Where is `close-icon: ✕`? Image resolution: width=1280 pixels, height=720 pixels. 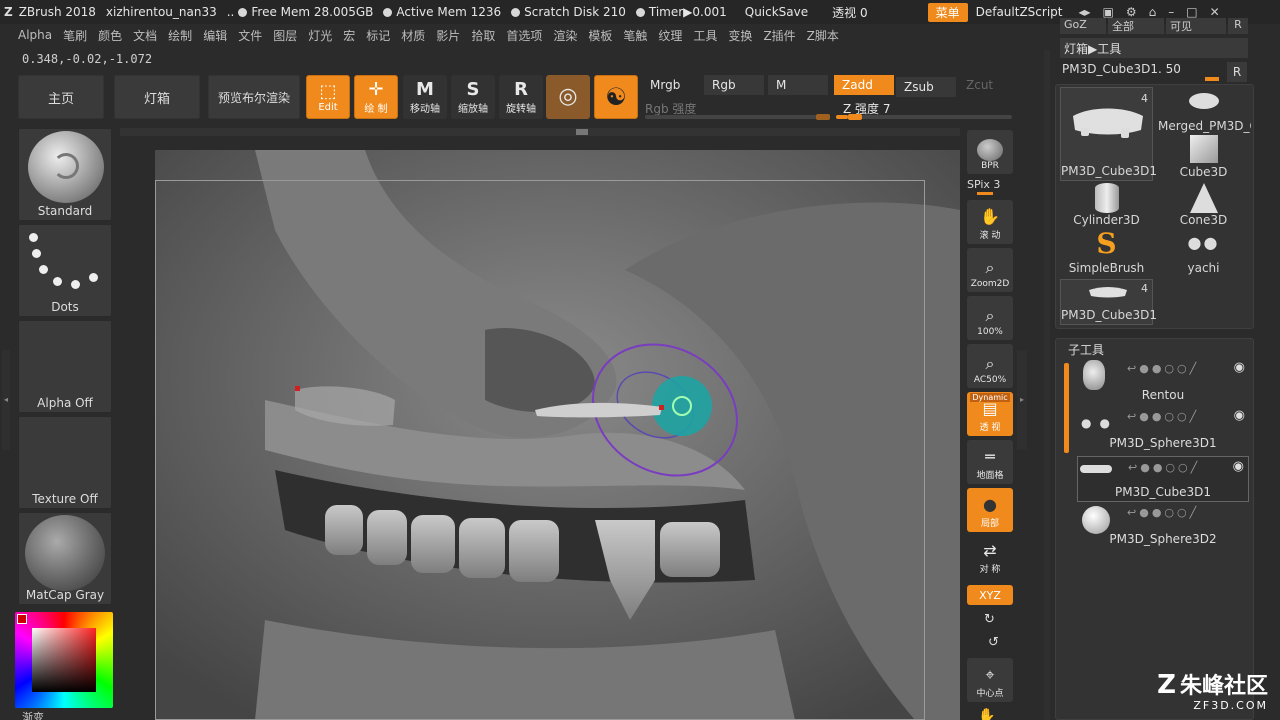
close-icon: ✕ is located at coordinates (1215, 12).